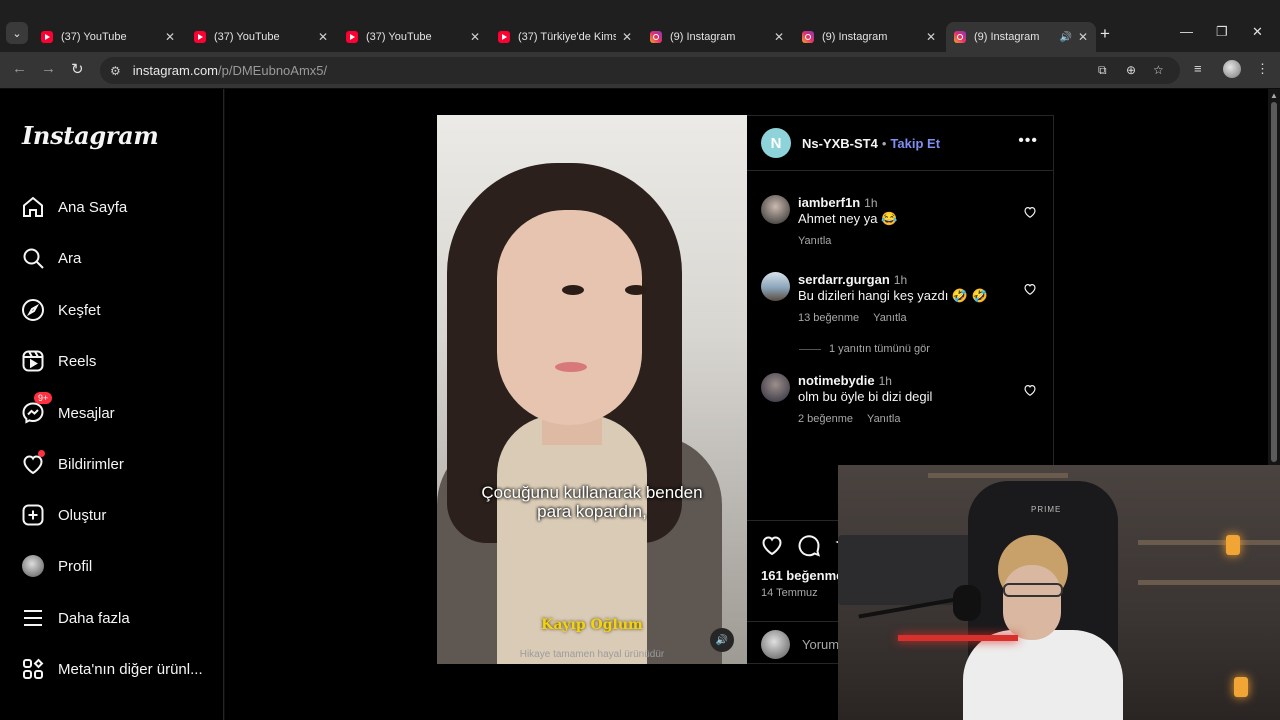 This screenshot has width=1280, height=720. Describe the element at coordinates (1028, 141) in the screenshot. I see `more-options-icon: •••` at that location.